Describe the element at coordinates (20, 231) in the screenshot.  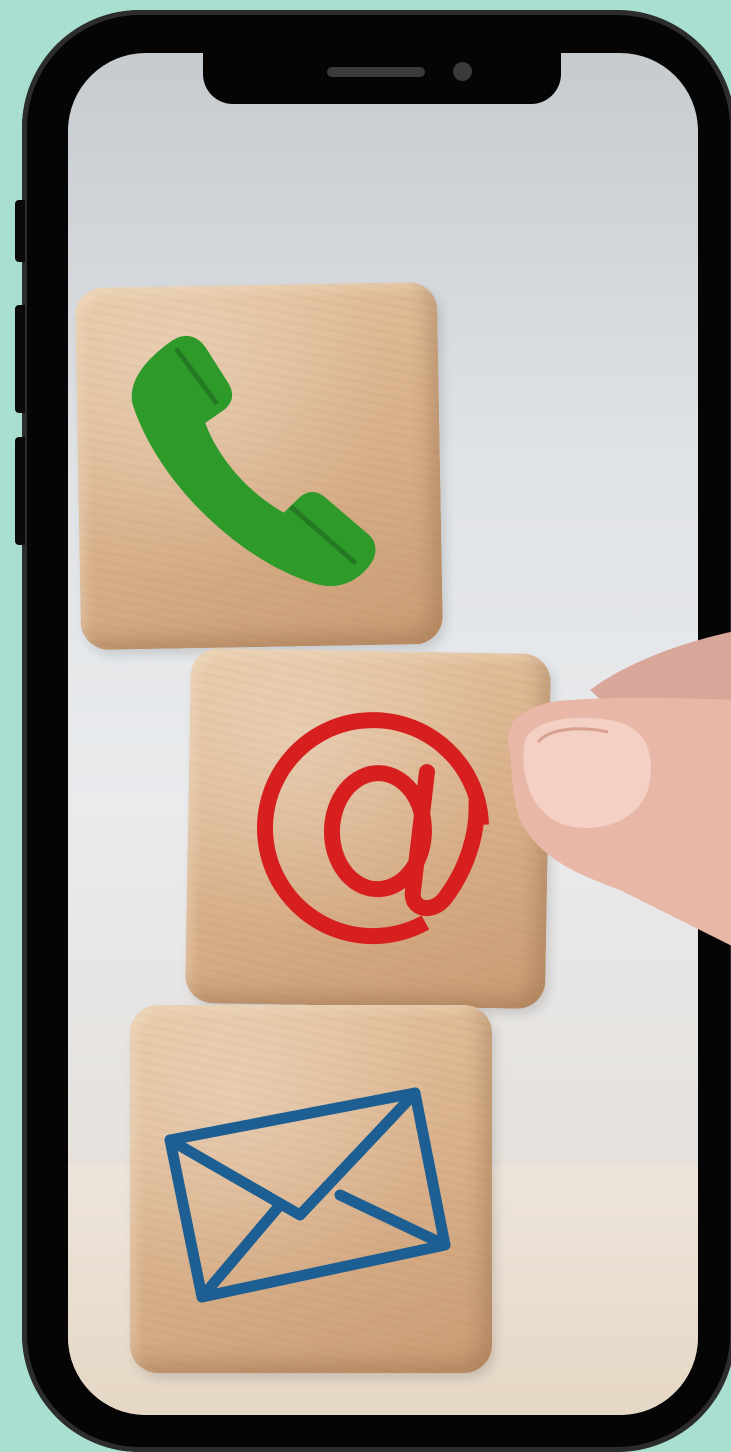
I see `silent-switch` at that location.